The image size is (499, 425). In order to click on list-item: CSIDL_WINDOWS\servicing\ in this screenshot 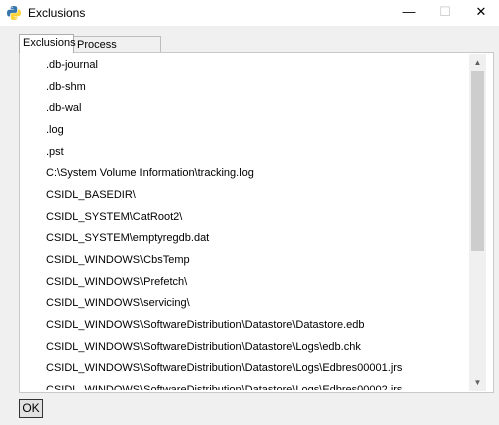, I will do `click(256, 304)`.